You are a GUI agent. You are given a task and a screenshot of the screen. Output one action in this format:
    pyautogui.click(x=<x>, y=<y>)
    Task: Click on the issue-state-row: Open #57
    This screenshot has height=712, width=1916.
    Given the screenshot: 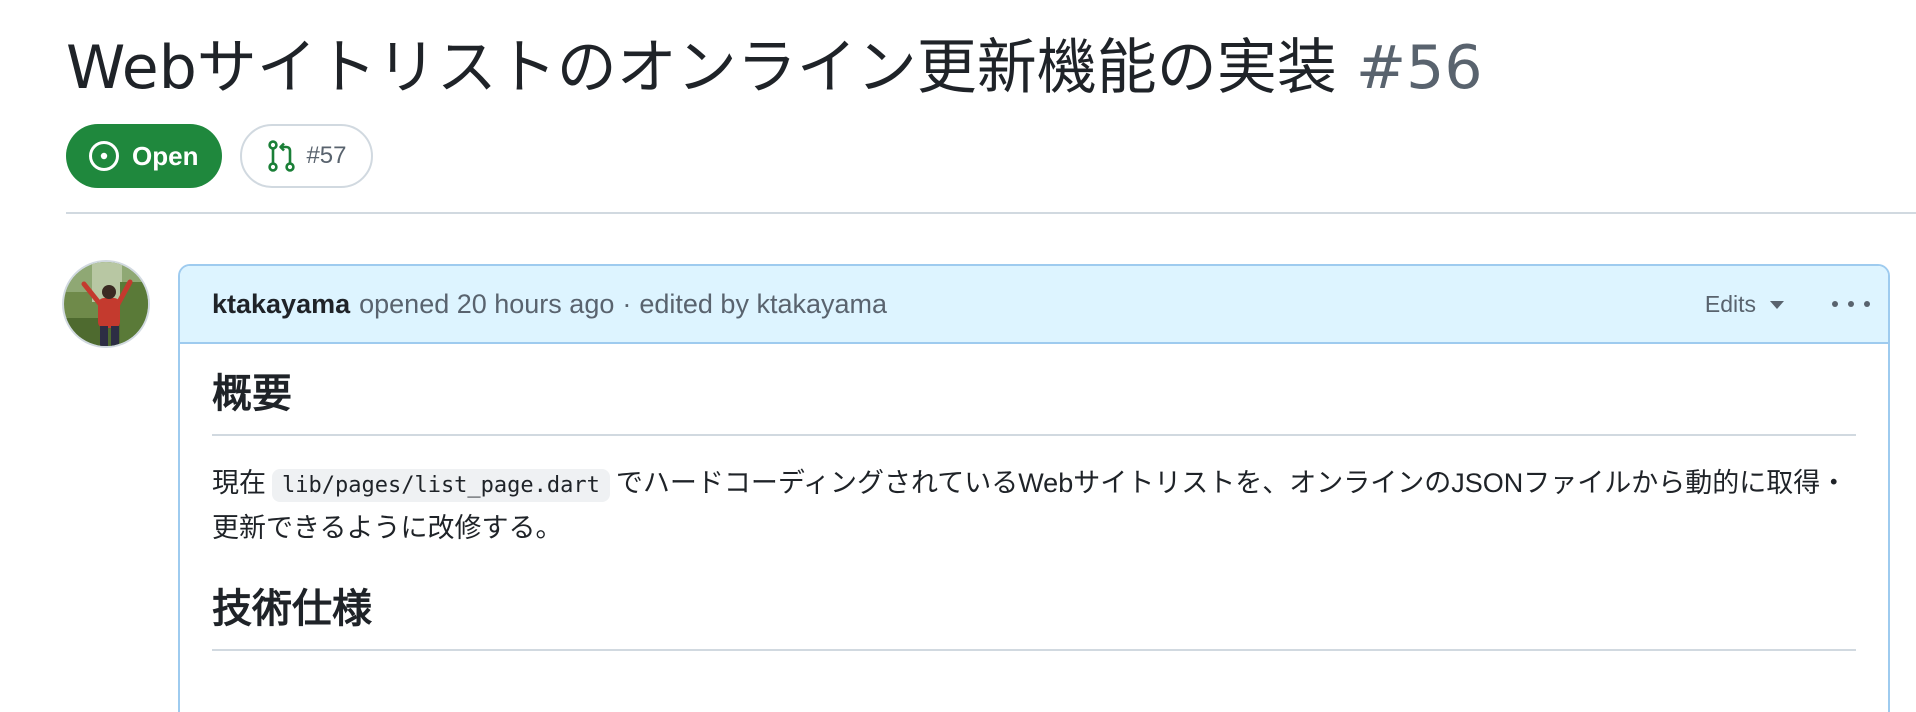 What is the action you would take?
    pyautogui.click(x=219, y=156)
    